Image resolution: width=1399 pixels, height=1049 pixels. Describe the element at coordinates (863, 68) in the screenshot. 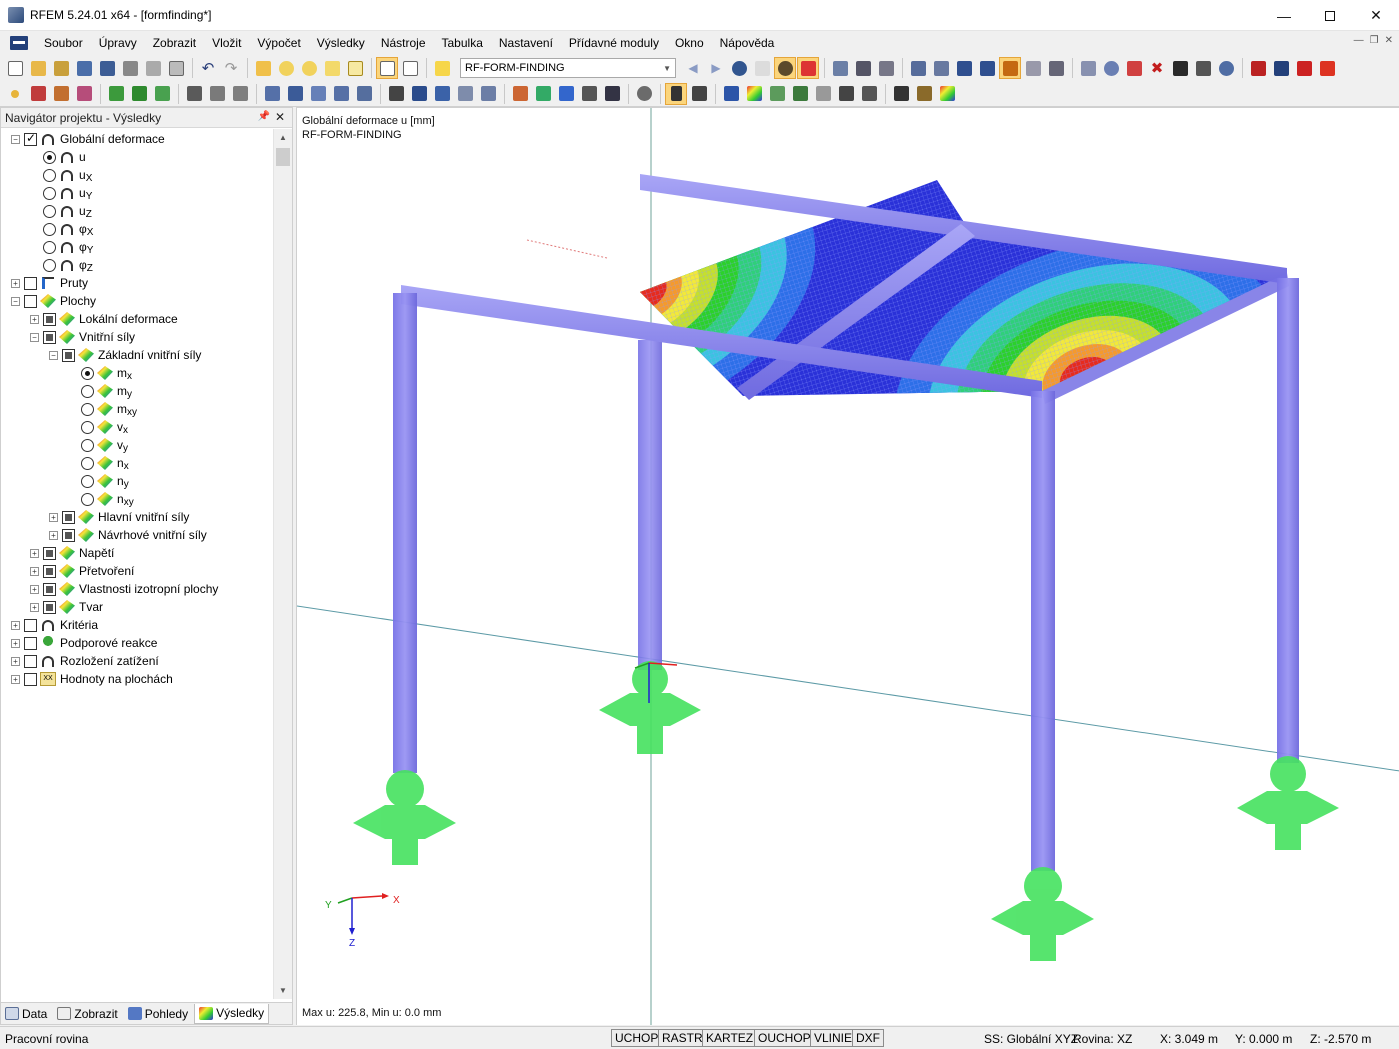

I see `tool-member-results-button` at that location.